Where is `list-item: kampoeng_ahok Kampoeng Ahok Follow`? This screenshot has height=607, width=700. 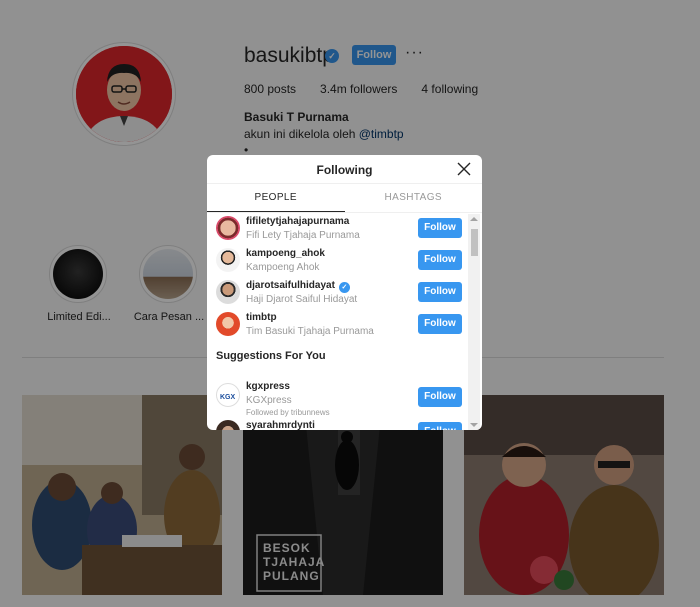
list-item: kampoeng_ahok Kampoeng Ahok Follow is located at coordinates (339, 260).